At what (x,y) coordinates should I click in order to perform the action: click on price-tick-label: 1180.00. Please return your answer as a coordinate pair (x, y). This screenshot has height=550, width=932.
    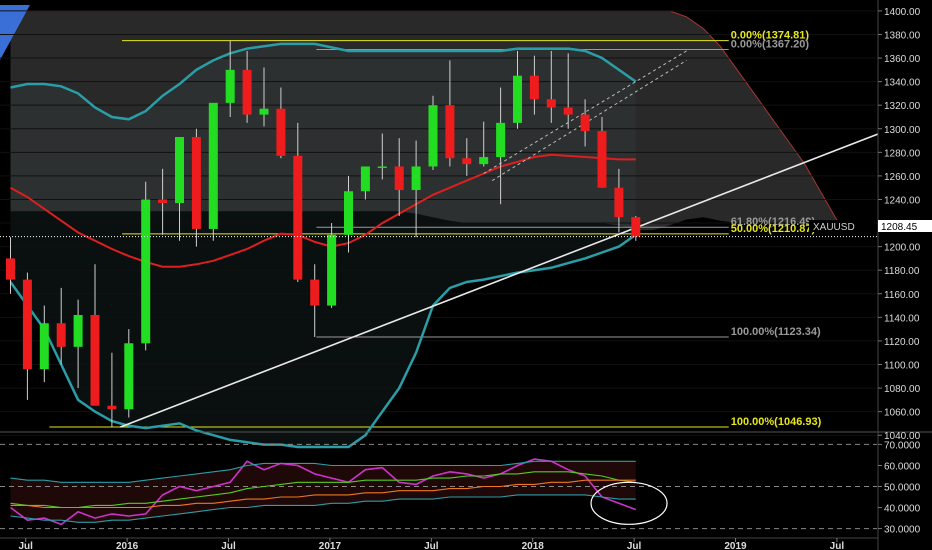
    Looking at the image, I should click on (902, 271).